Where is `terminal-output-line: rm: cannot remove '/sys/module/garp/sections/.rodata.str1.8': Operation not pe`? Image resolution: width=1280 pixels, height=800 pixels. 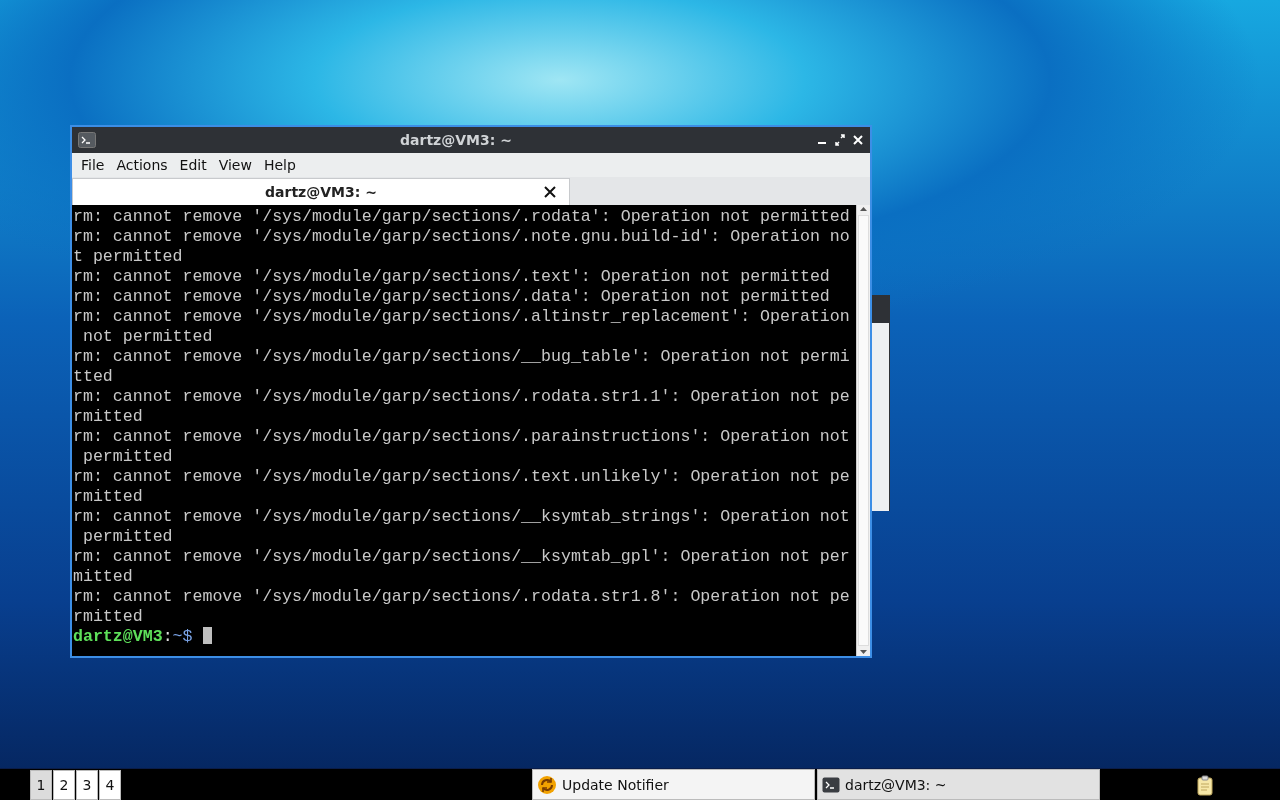 terminal-output-line: rm: cannot remove '/sys/module/garp/sections/.rodata.str1.8': Operation not pe is located at coordinates (462, 597).